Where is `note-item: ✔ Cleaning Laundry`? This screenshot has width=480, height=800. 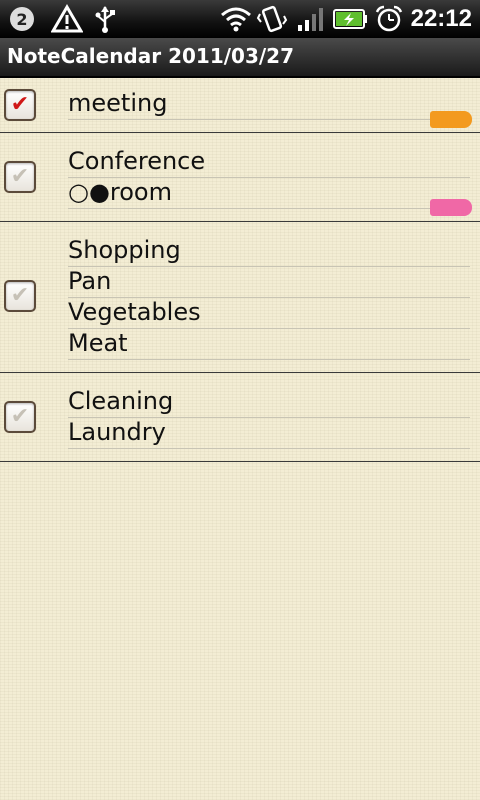 note-item: ✔ Cleaning Laundry is located at coordinates (240, 417).